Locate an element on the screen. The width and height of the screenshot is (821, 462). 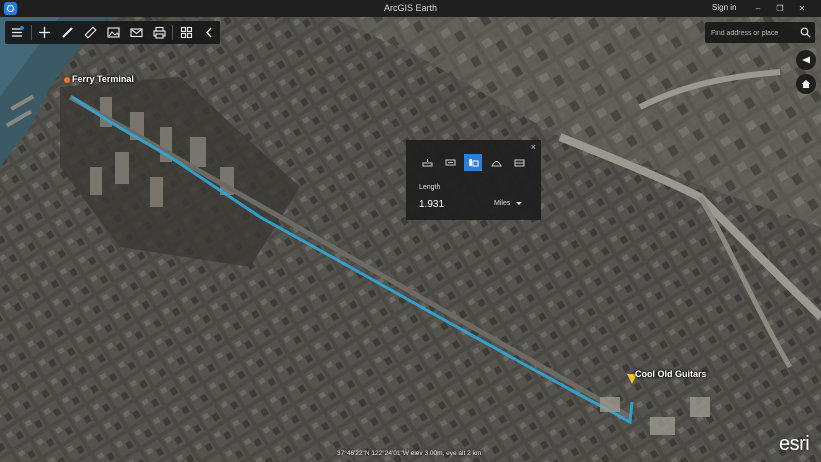
grid-icon is located at coordinates (186, 32).